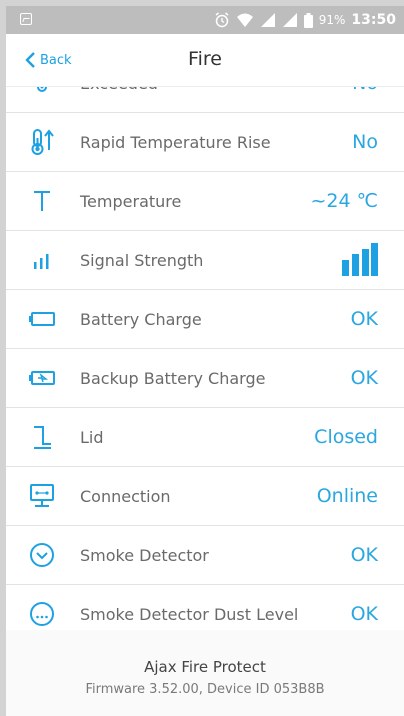 The width and height of the screenshot is (404, 716). I want to click on smoke-detector-icon, so click(42, 555).